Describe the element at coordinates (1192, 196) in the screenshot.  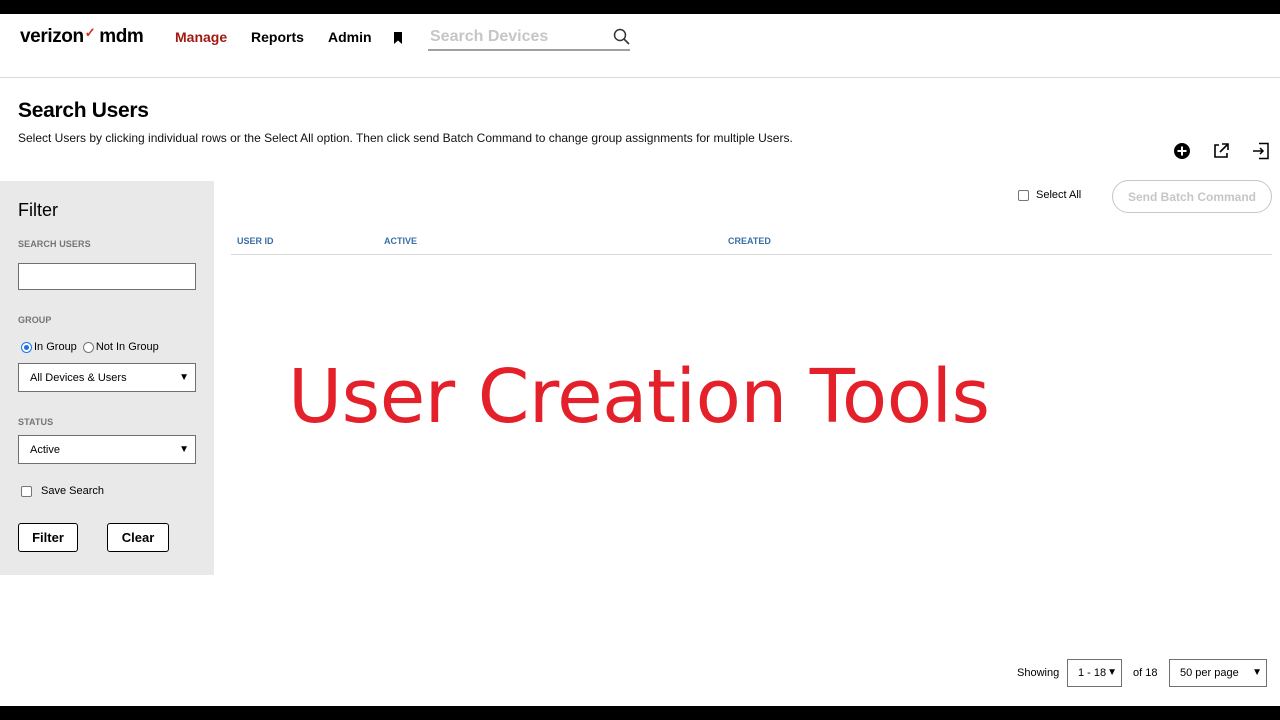
I see `send-batch-command-button: Send Batch Command` at that location.